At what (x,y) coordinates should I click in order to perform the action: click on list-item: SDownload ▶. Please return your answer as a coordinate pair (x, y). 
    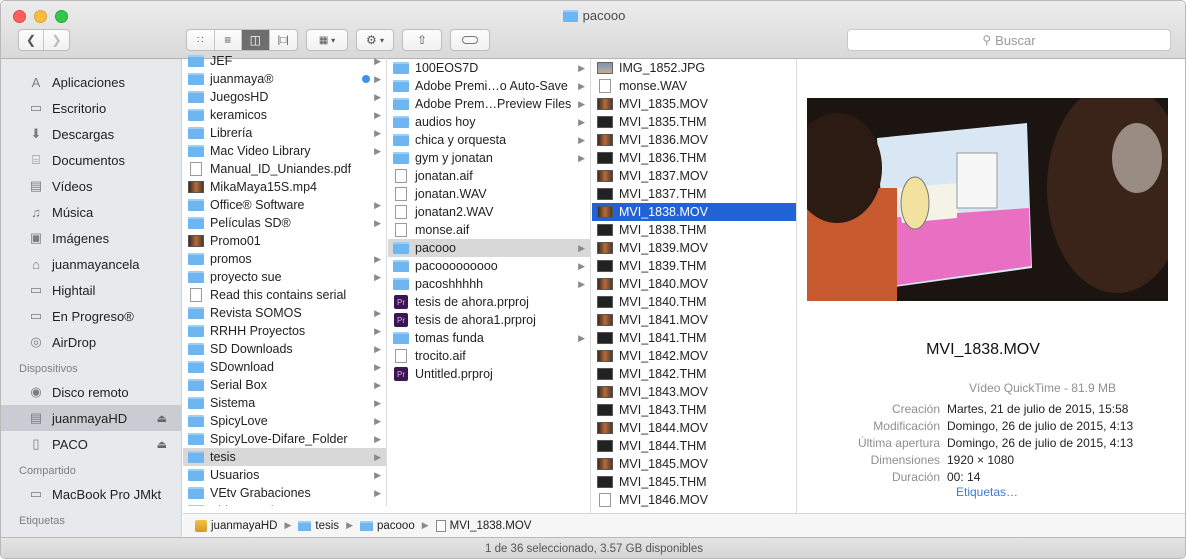
    Looking at the image, I should click on (284, 367).